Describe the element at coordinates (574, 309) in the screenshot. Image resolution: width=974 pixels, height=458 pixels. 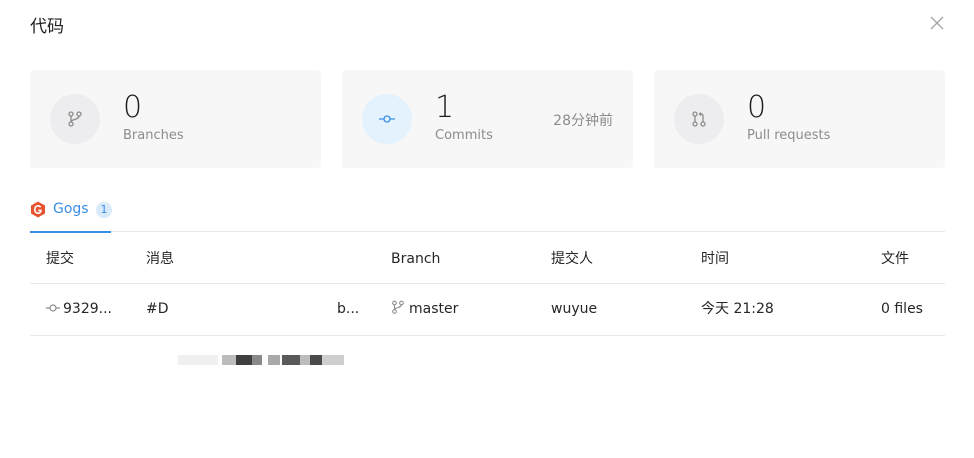
I see `commit-author: wuyue` at that location.